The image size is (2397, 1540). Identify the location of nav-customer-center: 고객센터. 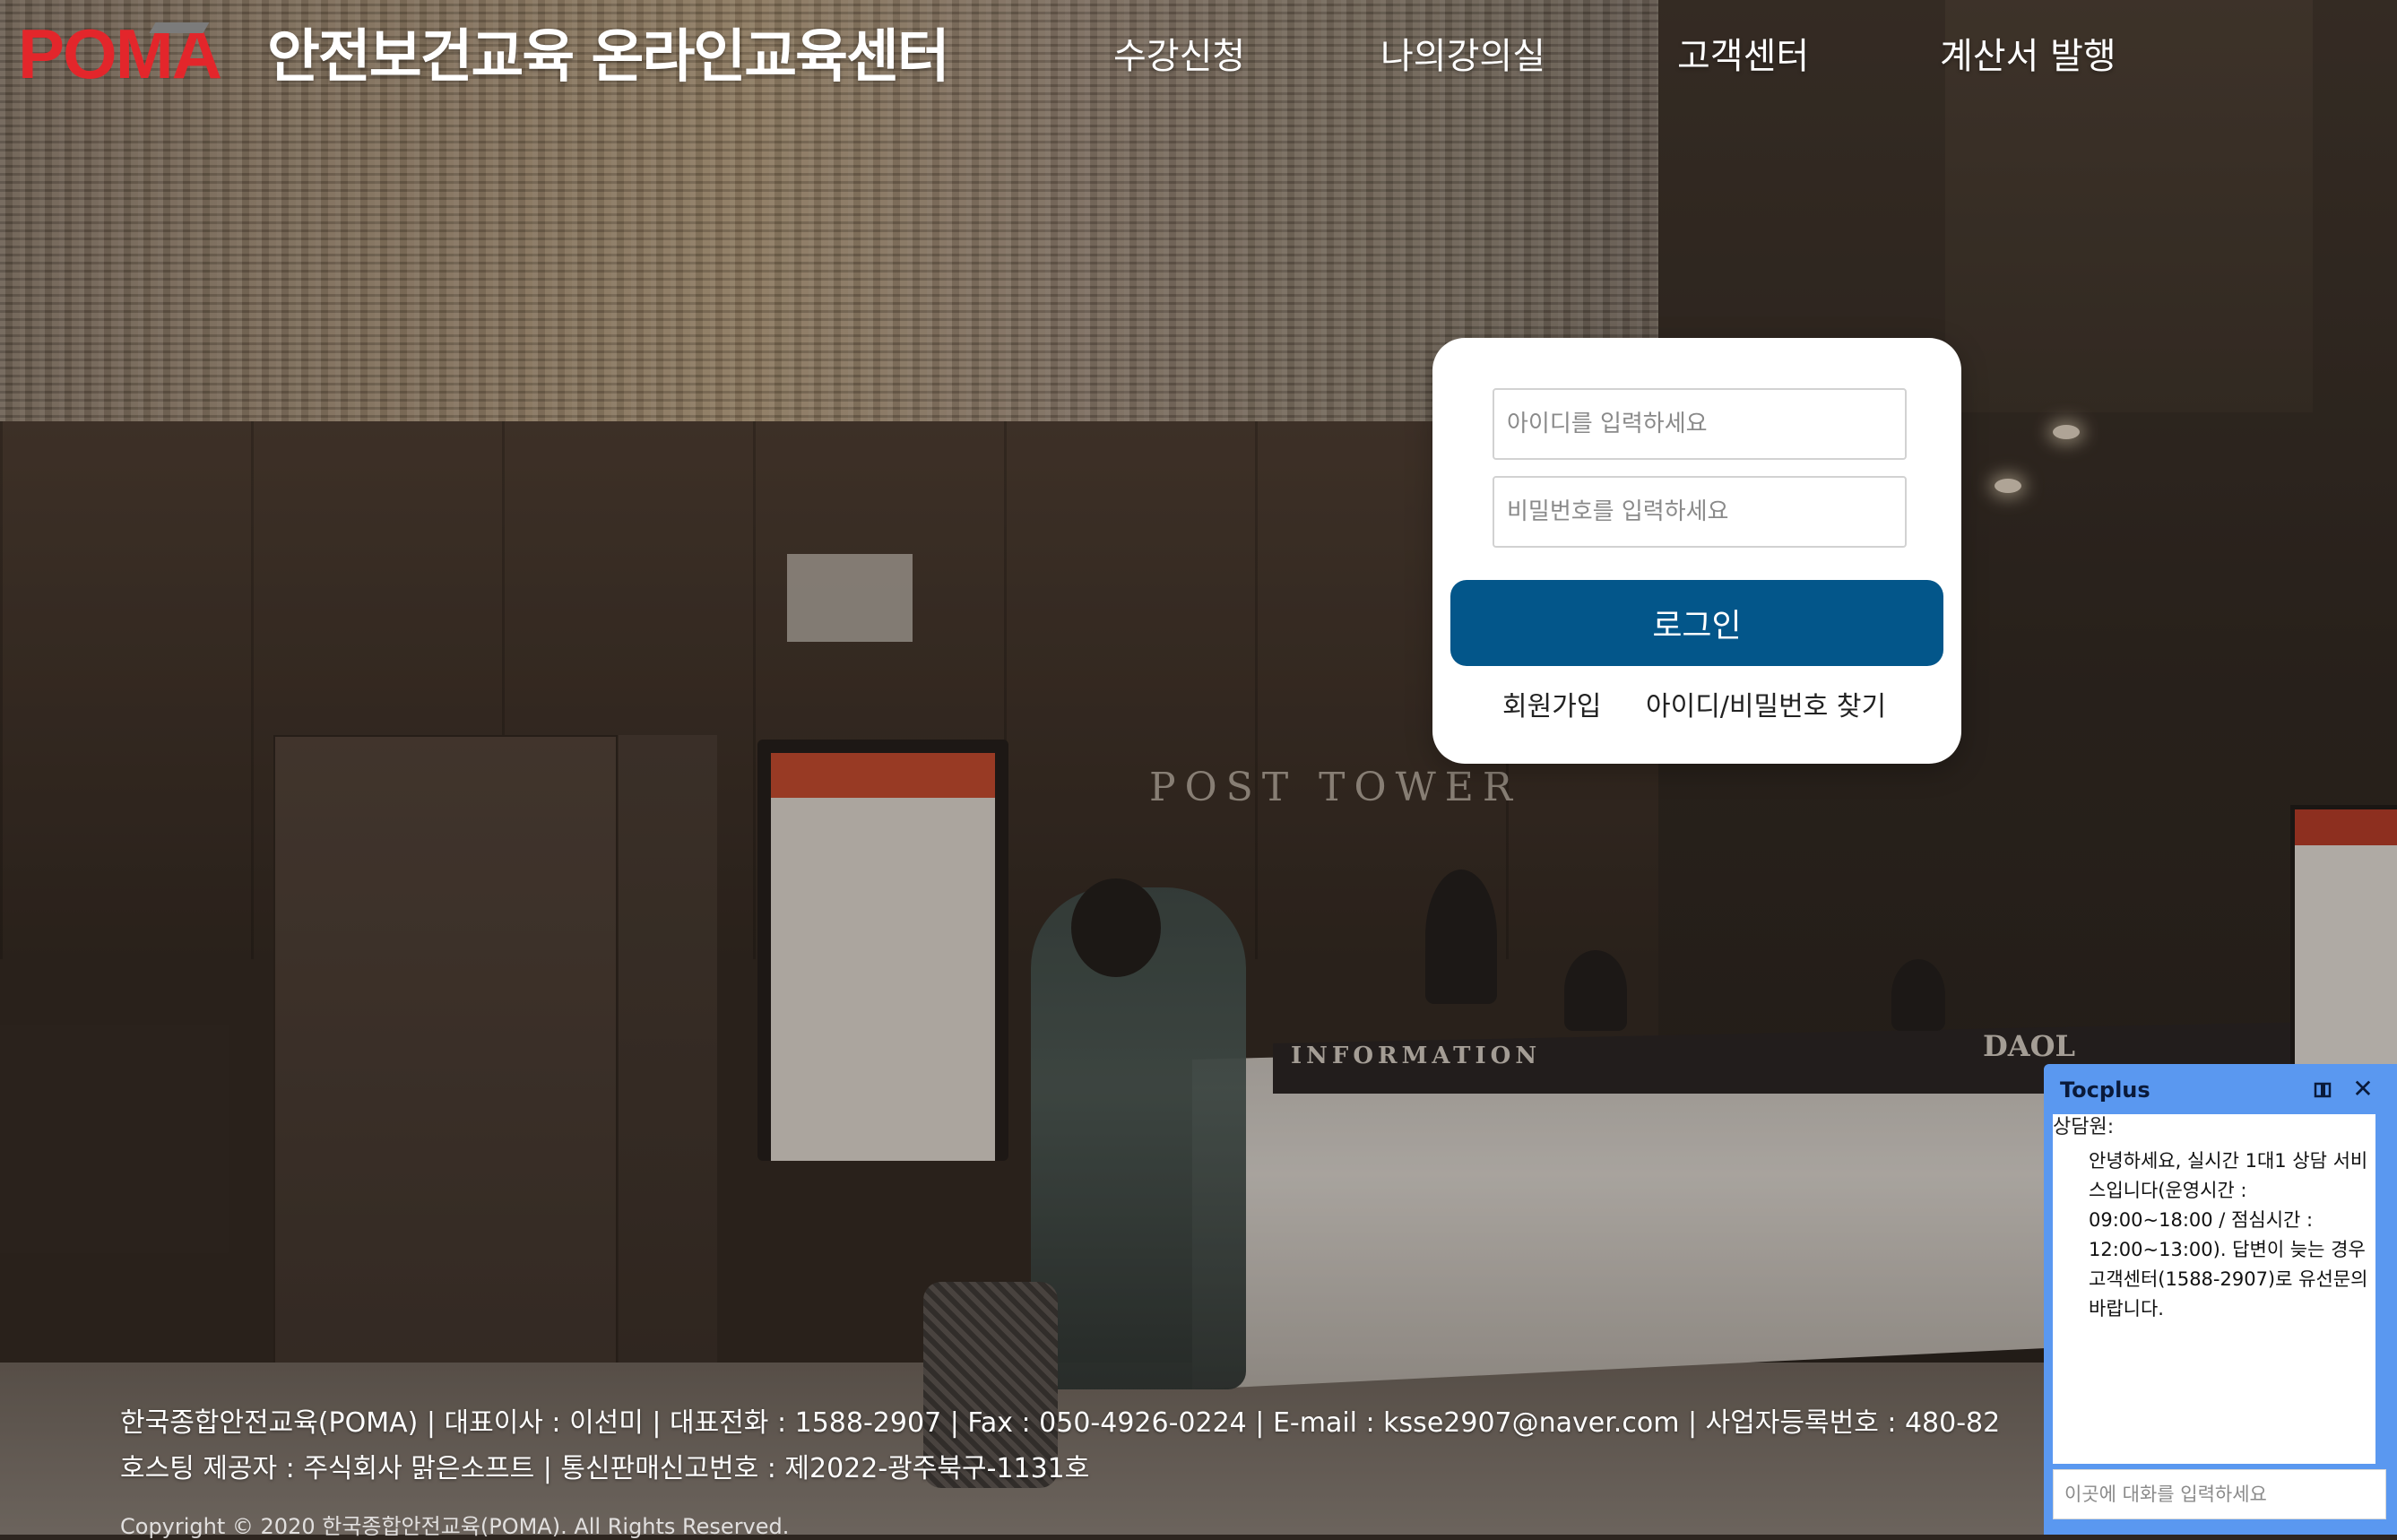
(1743, 57).